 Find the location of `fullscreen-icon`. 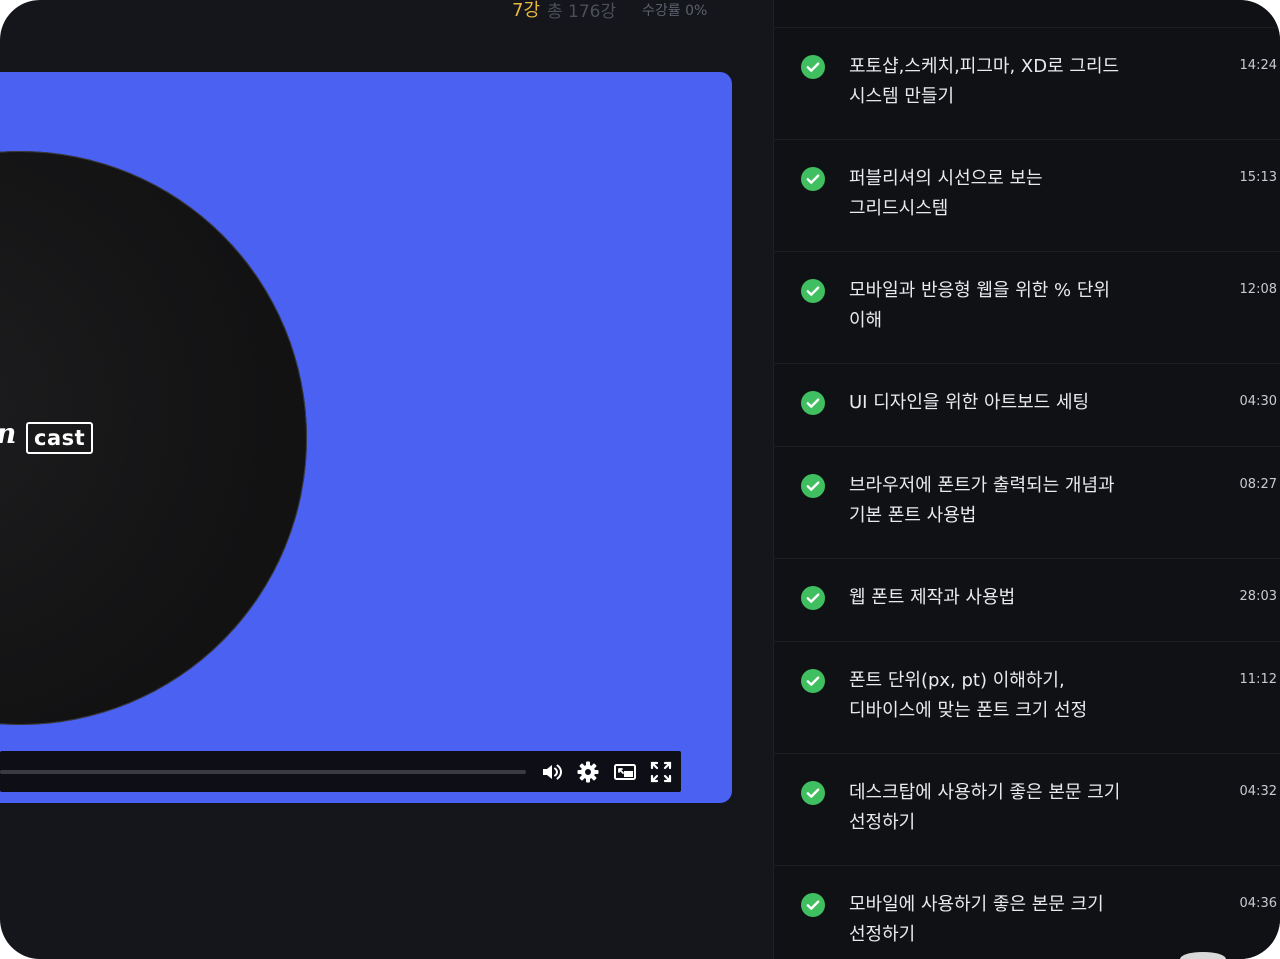

fullscreen-icon is located at coordinates (661, 772).